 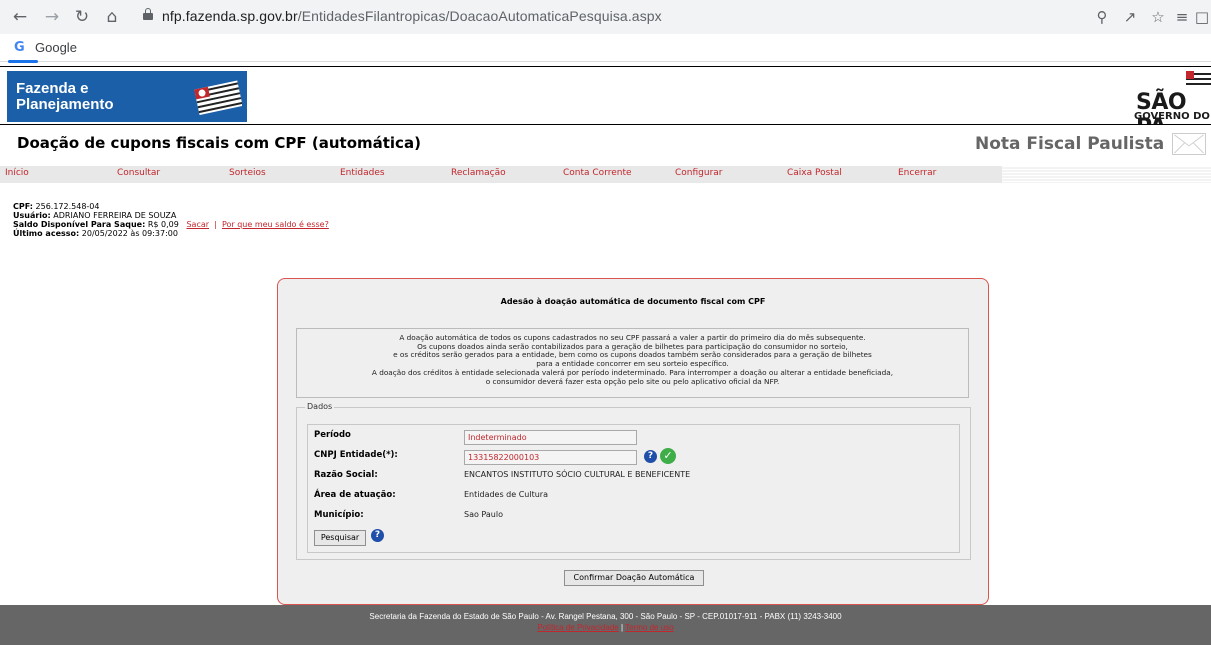 I want to click on periodo-label: Período, so click(x=332, y=435).